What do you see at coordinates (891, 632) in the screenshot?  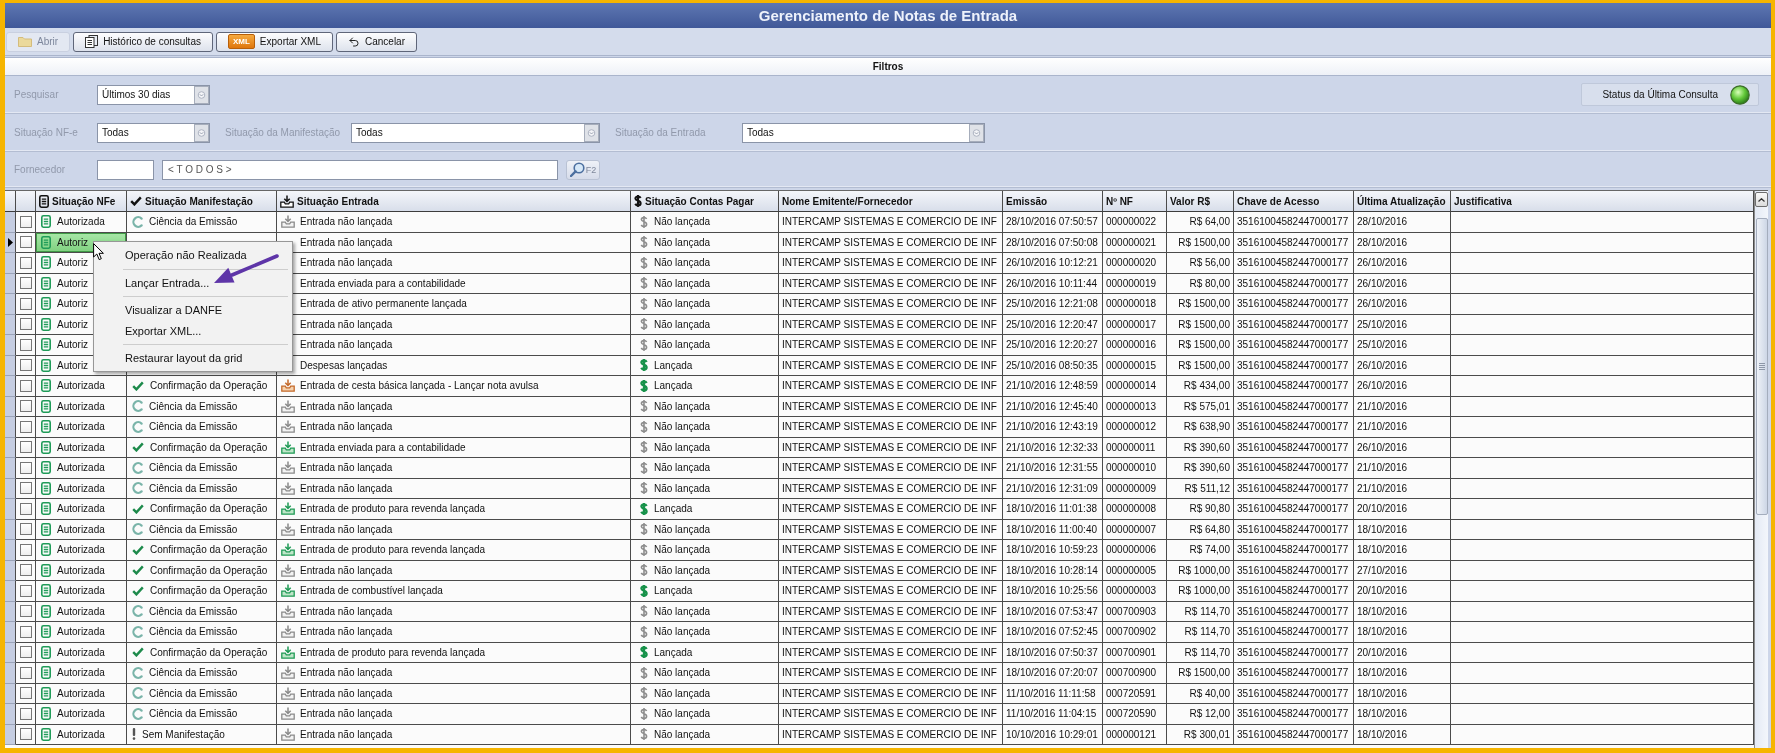 I see `table-cell: INTERCAMP SISTEMAS E COMERCIO DE INF` at bounding box center [891, 632].